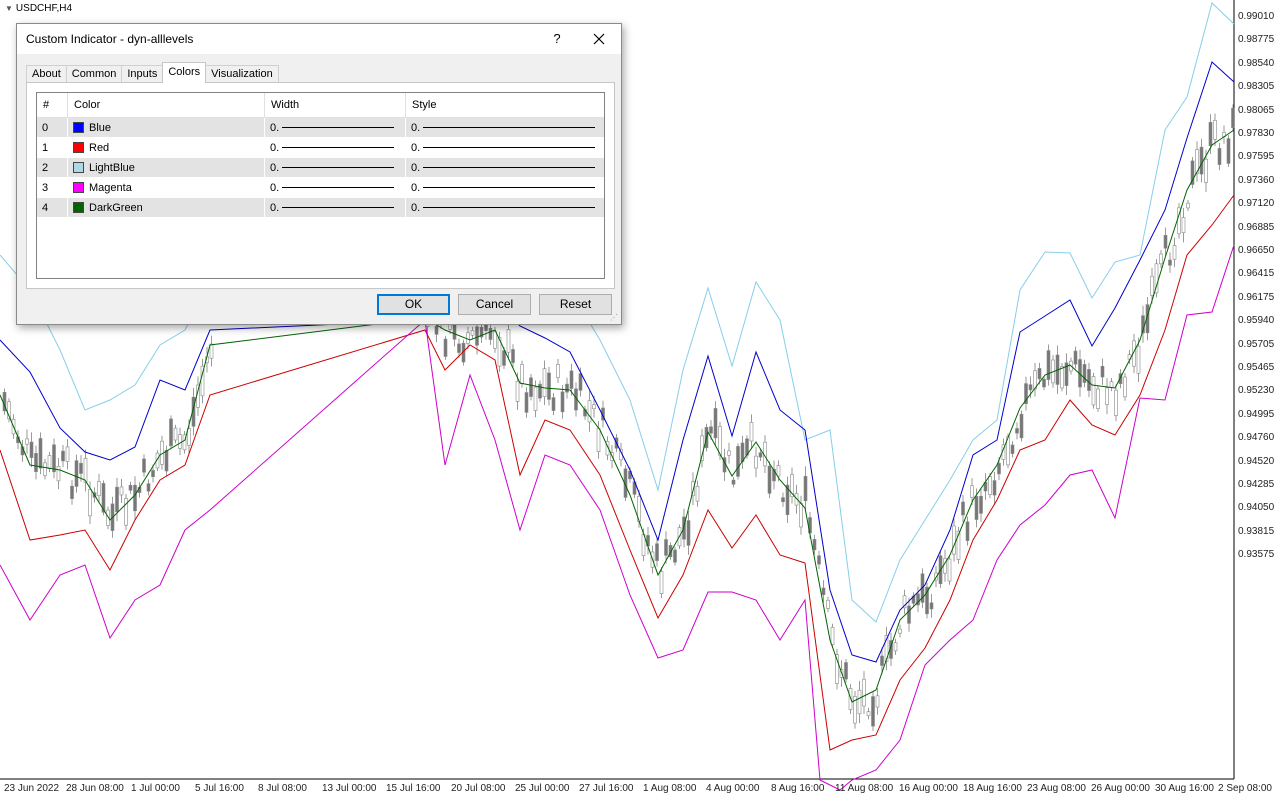  Describe the element at coordinates (110, 187) in the screenshot. I see `color-name: Magenta` at that location.